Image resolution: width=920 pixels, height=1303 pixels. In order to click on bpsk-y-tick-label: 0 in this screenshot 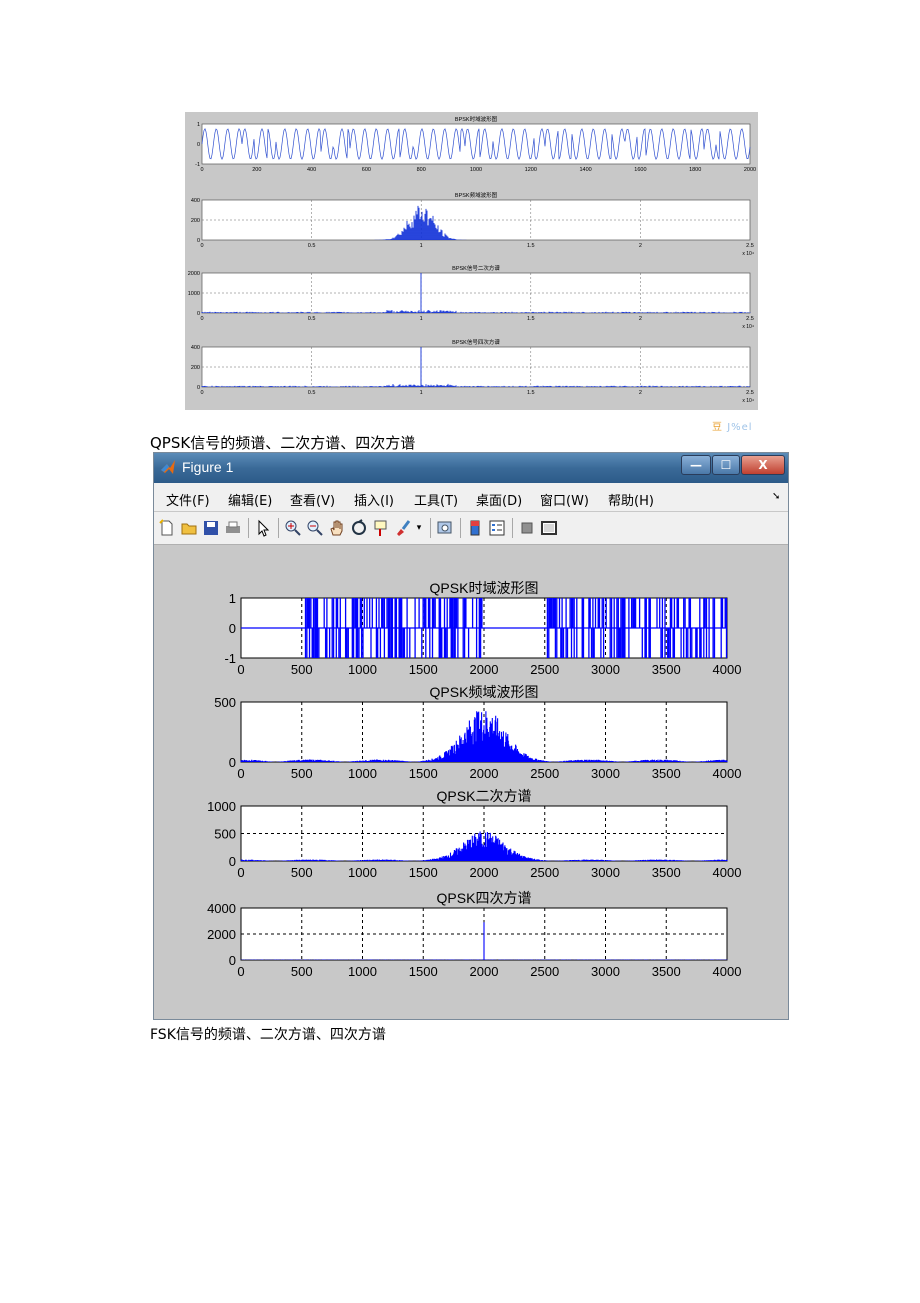, I will do `click(198, 314)`.